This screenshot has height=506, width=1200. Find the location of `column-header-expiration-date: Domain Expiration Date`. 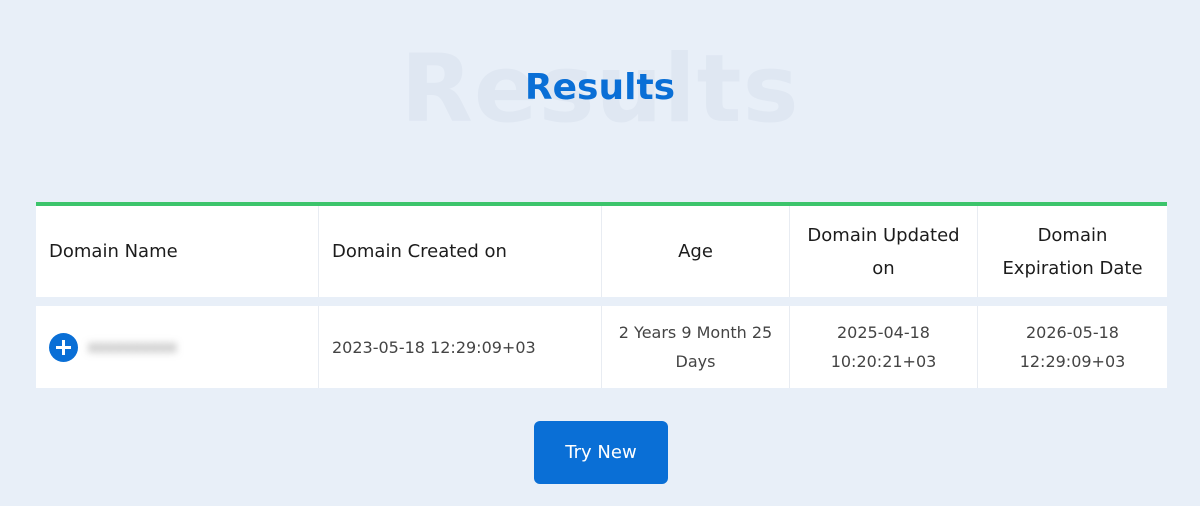

column-header-expiration-date: Domain Expiration Date is located at coordinates (1072, 251).